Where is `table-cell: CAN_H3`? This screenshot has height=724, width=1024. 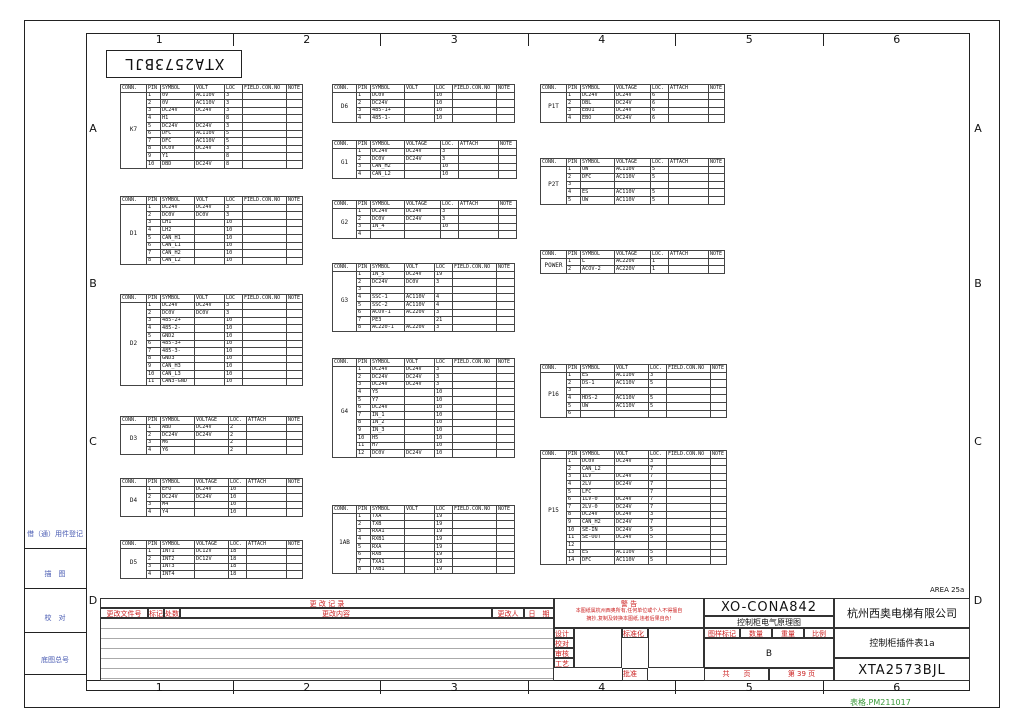 table-cell: CAN_H3 is located at coordinates (177, 366).